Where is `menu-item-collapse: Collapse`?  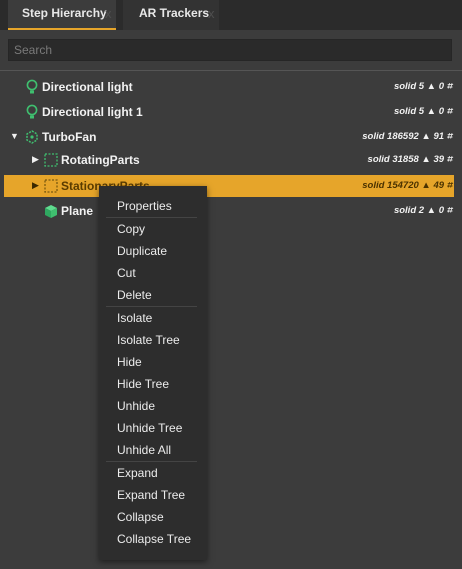 menu-item-collapse: Collapse is located at coordinates (140, 517).